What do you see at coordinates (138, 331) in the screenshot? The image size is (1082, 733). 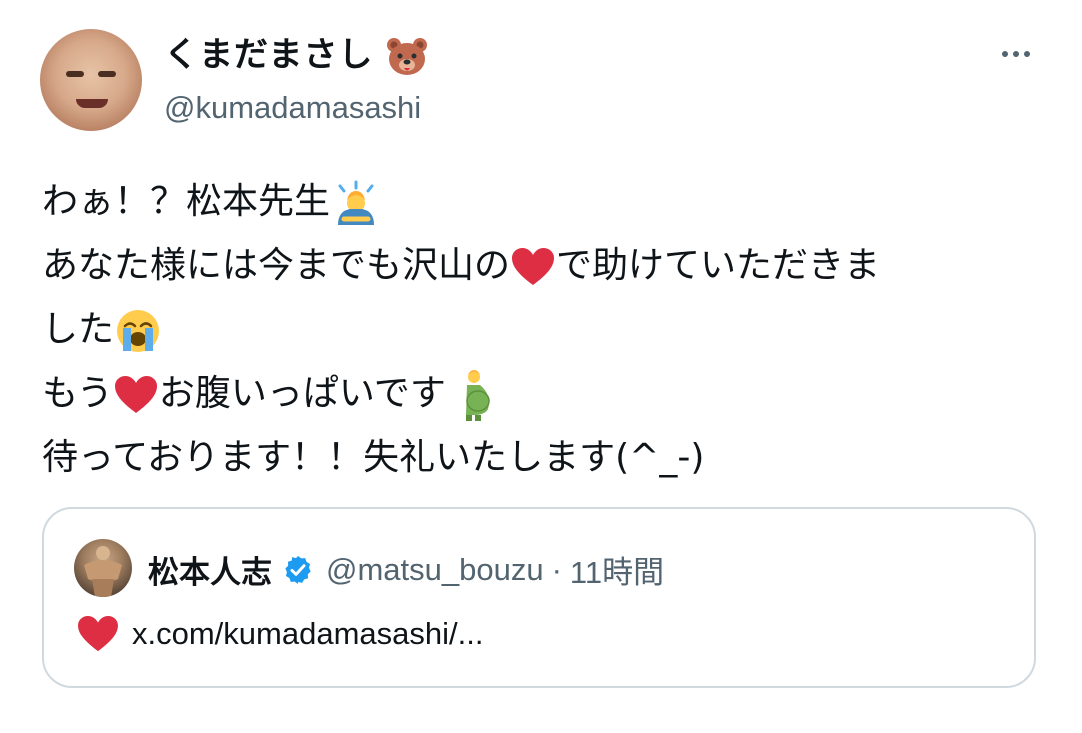 I see `loudly-crying-face-icon` at bounding box center [138, 331].